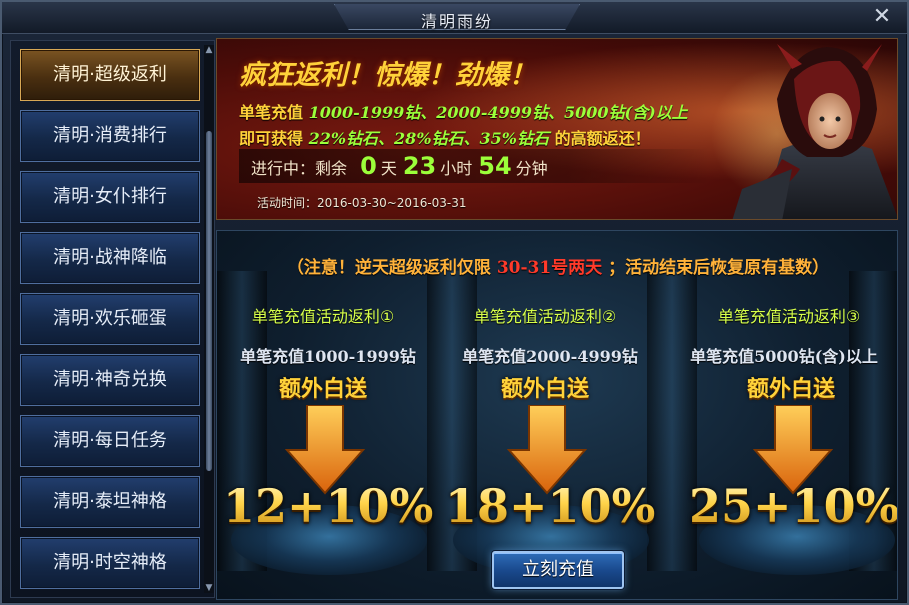 Image resolution: width=909 pixels, height=605 pixels. Describe the element at coordinates (784, 356) in the screenshot. I see `tier-description: 单笔充值5000钻(含)以上` at that location.